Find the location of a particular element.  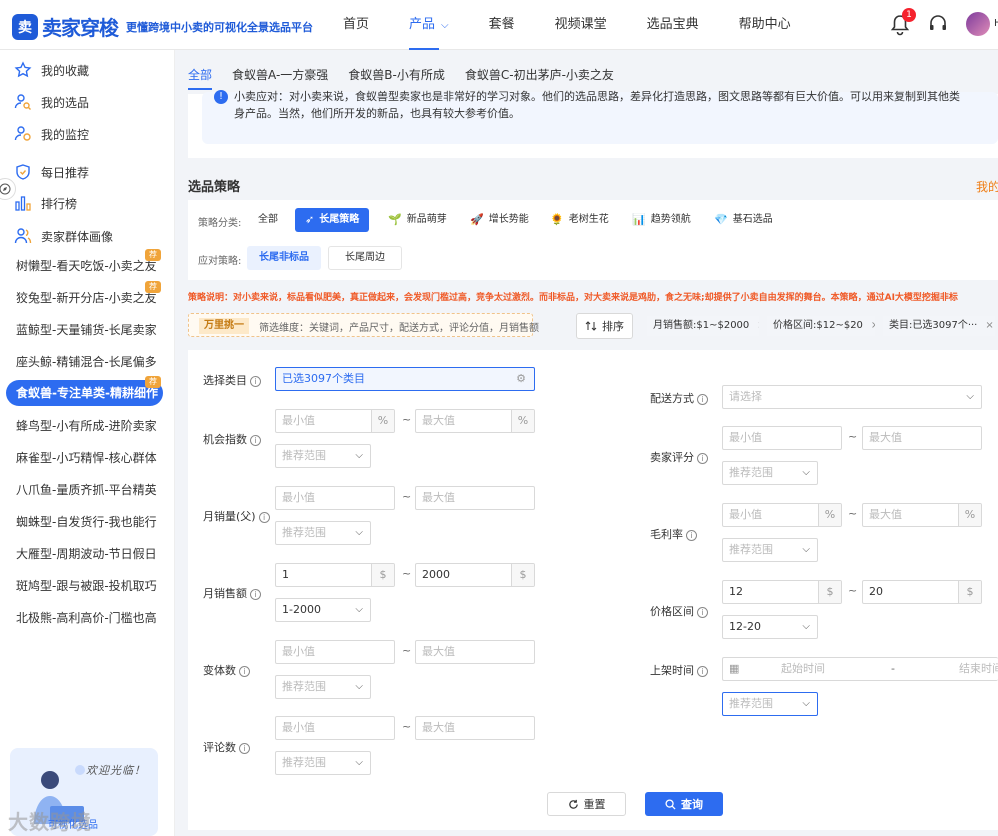

group-goose: 大雁型-周期波动-节日假日 is located at coordinates (87, 554).